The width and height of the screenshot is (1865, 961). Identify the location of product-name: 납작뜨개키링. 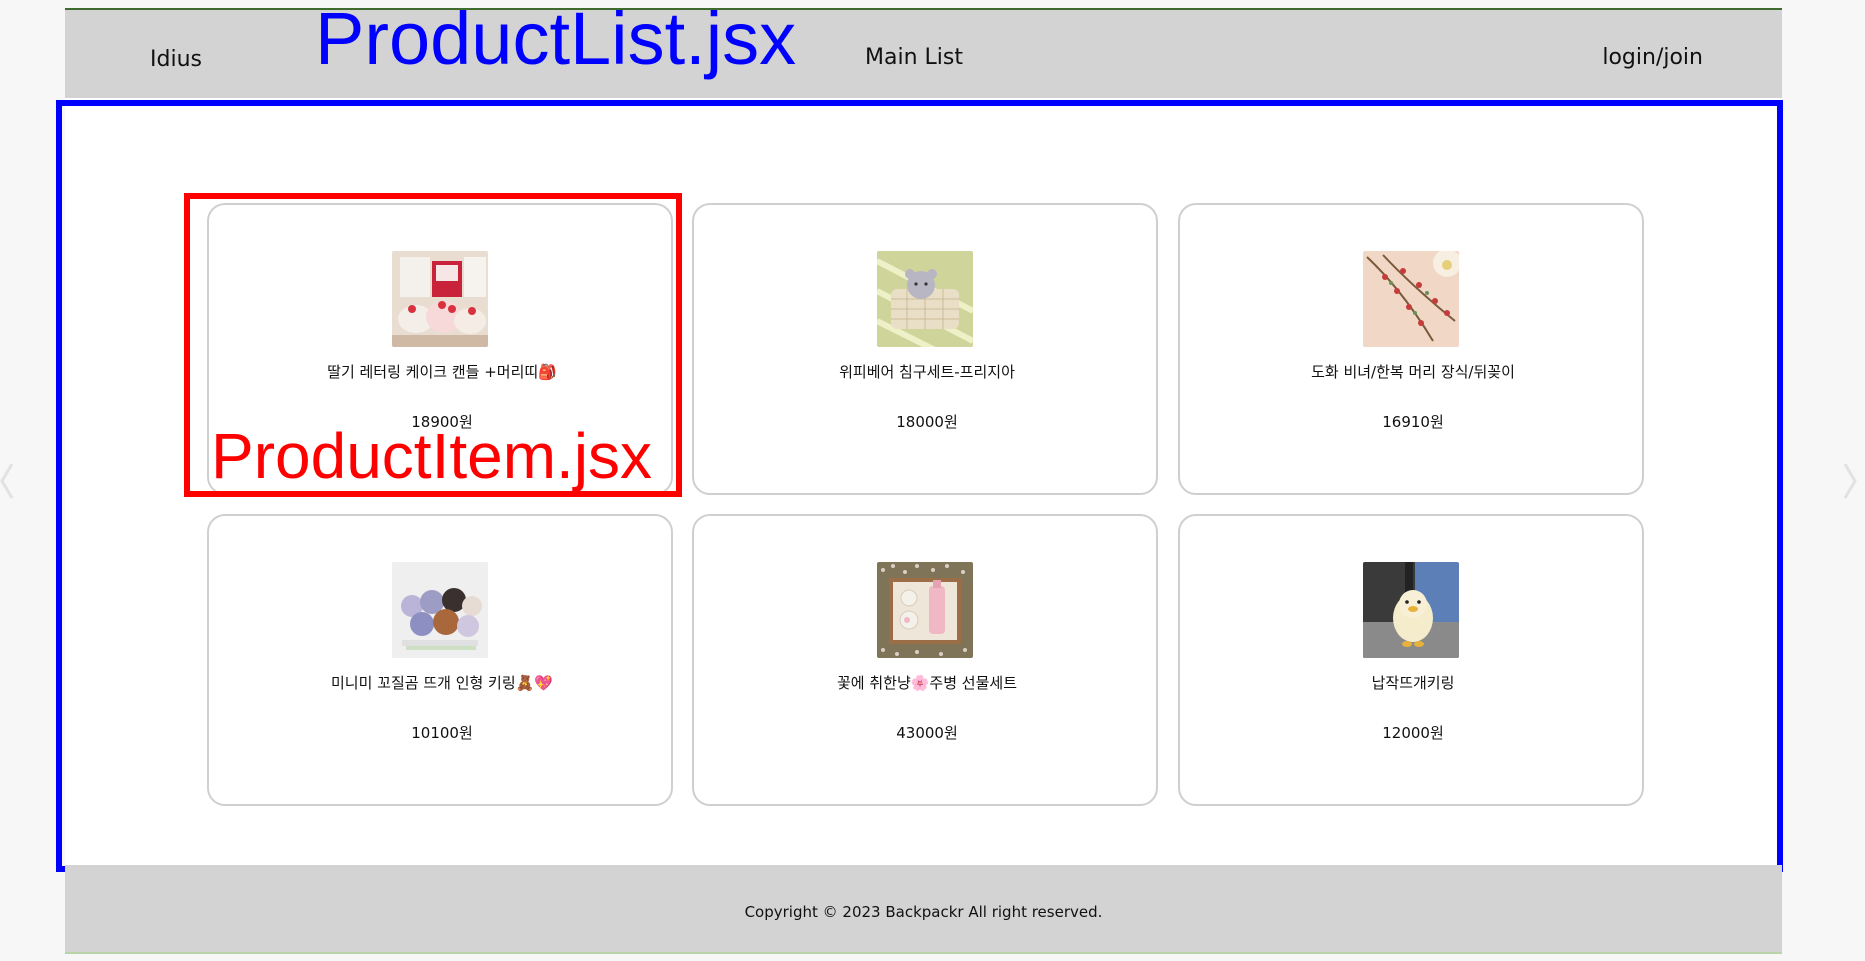
(1413, 683).